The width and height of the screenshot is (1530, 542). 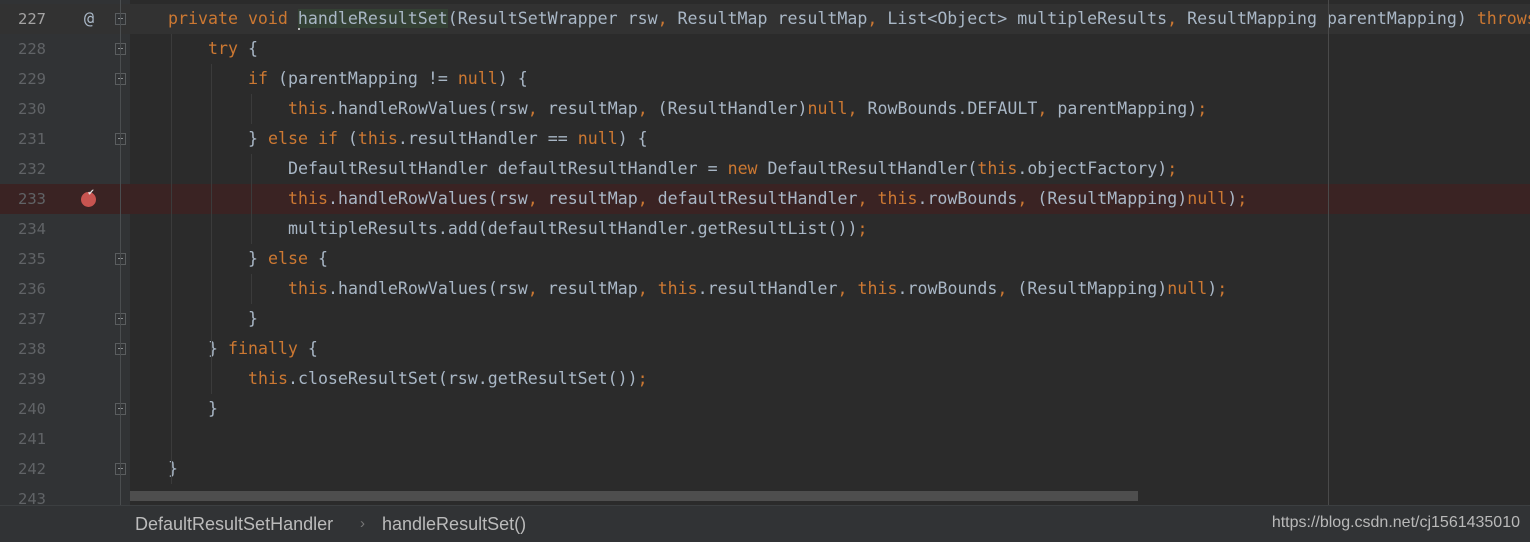 What do you see at coordinates (23, 469) in the screenshot?
I see `line-number: 242` at bounding box center [23, 469].